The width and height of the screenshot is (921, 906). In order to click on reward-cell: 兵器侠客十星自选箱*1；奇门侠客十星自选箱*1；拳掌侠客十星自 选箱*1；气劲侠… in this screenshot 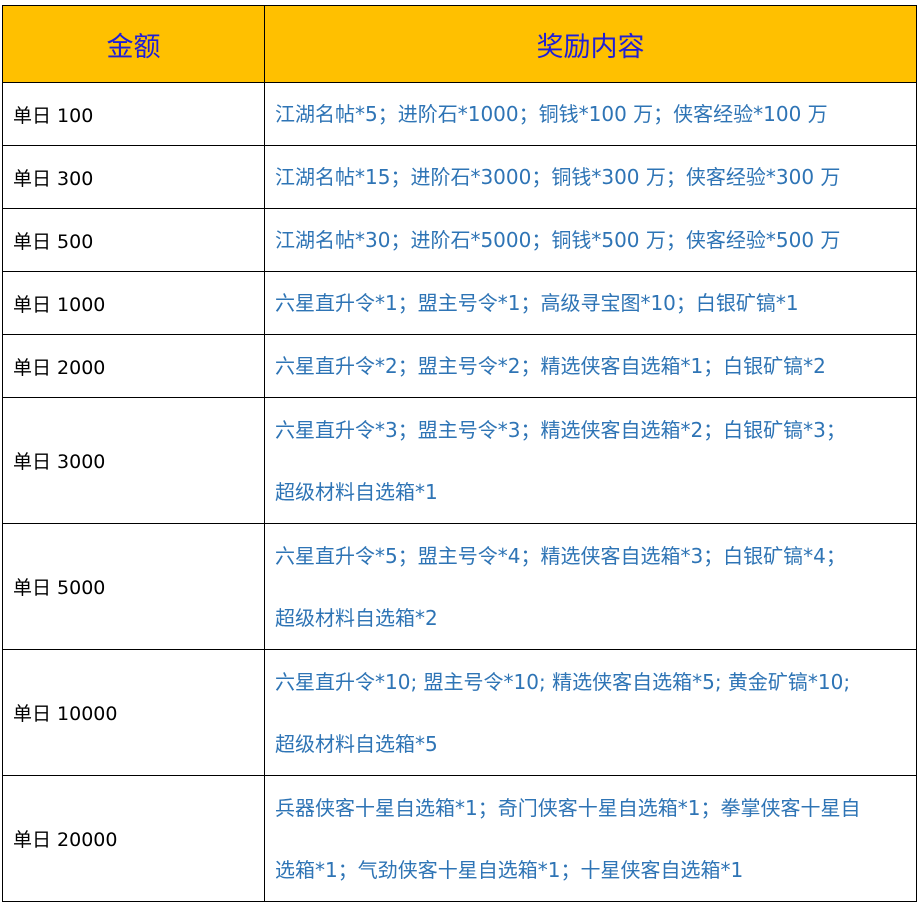, I will do `click(590, 838)`.